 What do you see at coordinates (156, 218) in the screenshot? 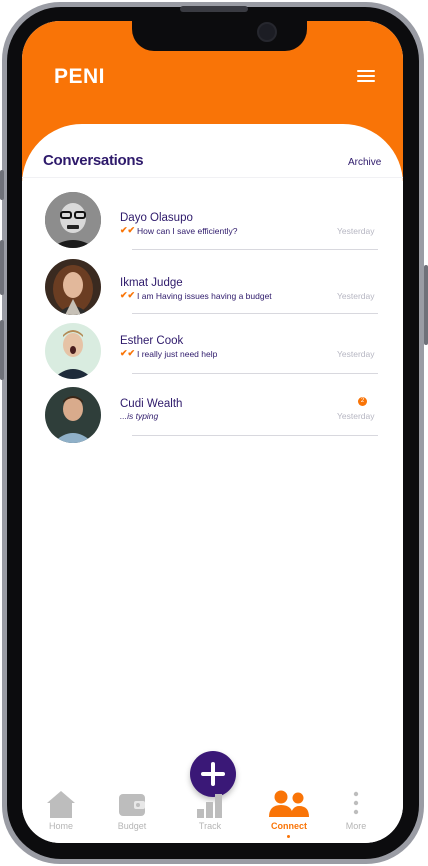
I see `contact-name: Dayo Olasupo` at bounding box center [156, 218].